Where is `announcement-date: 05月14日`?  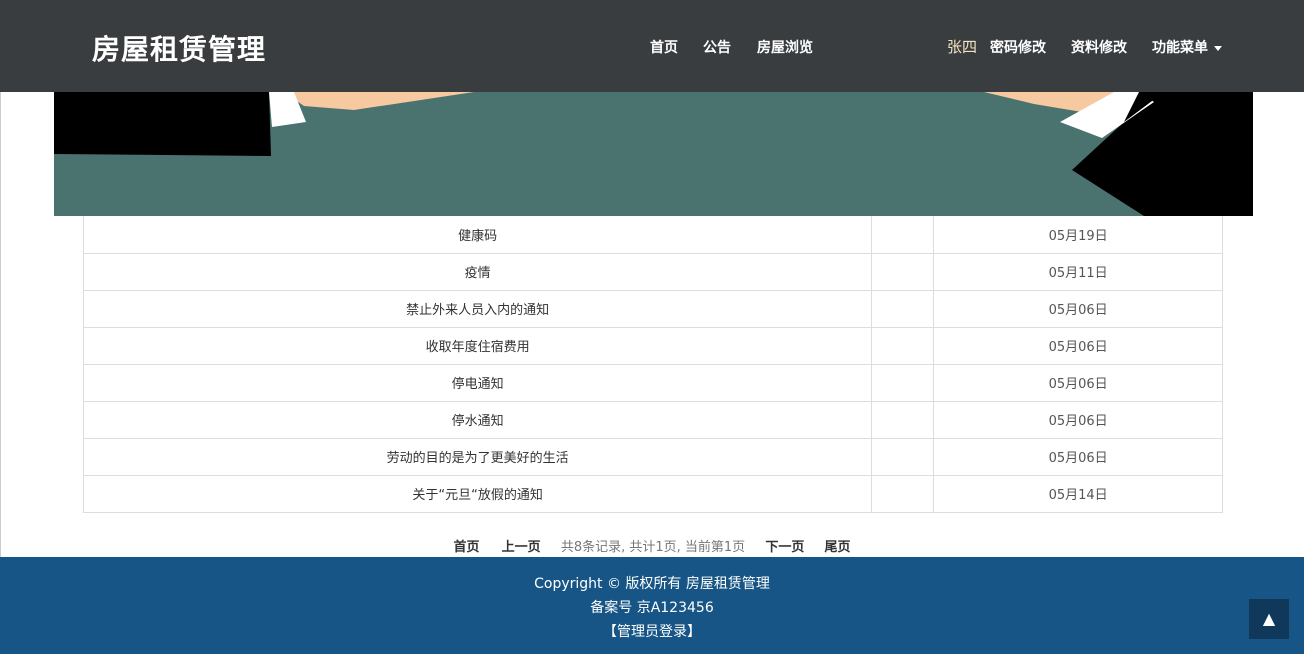 announcement-date: 05月14日 is located at coordinates (1078, 493).